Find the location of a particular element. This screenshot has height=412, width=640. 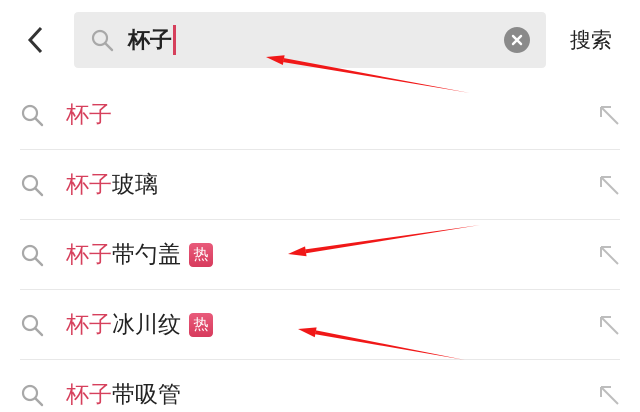

search-field: 杯子 is located at coordinates (310, 40).